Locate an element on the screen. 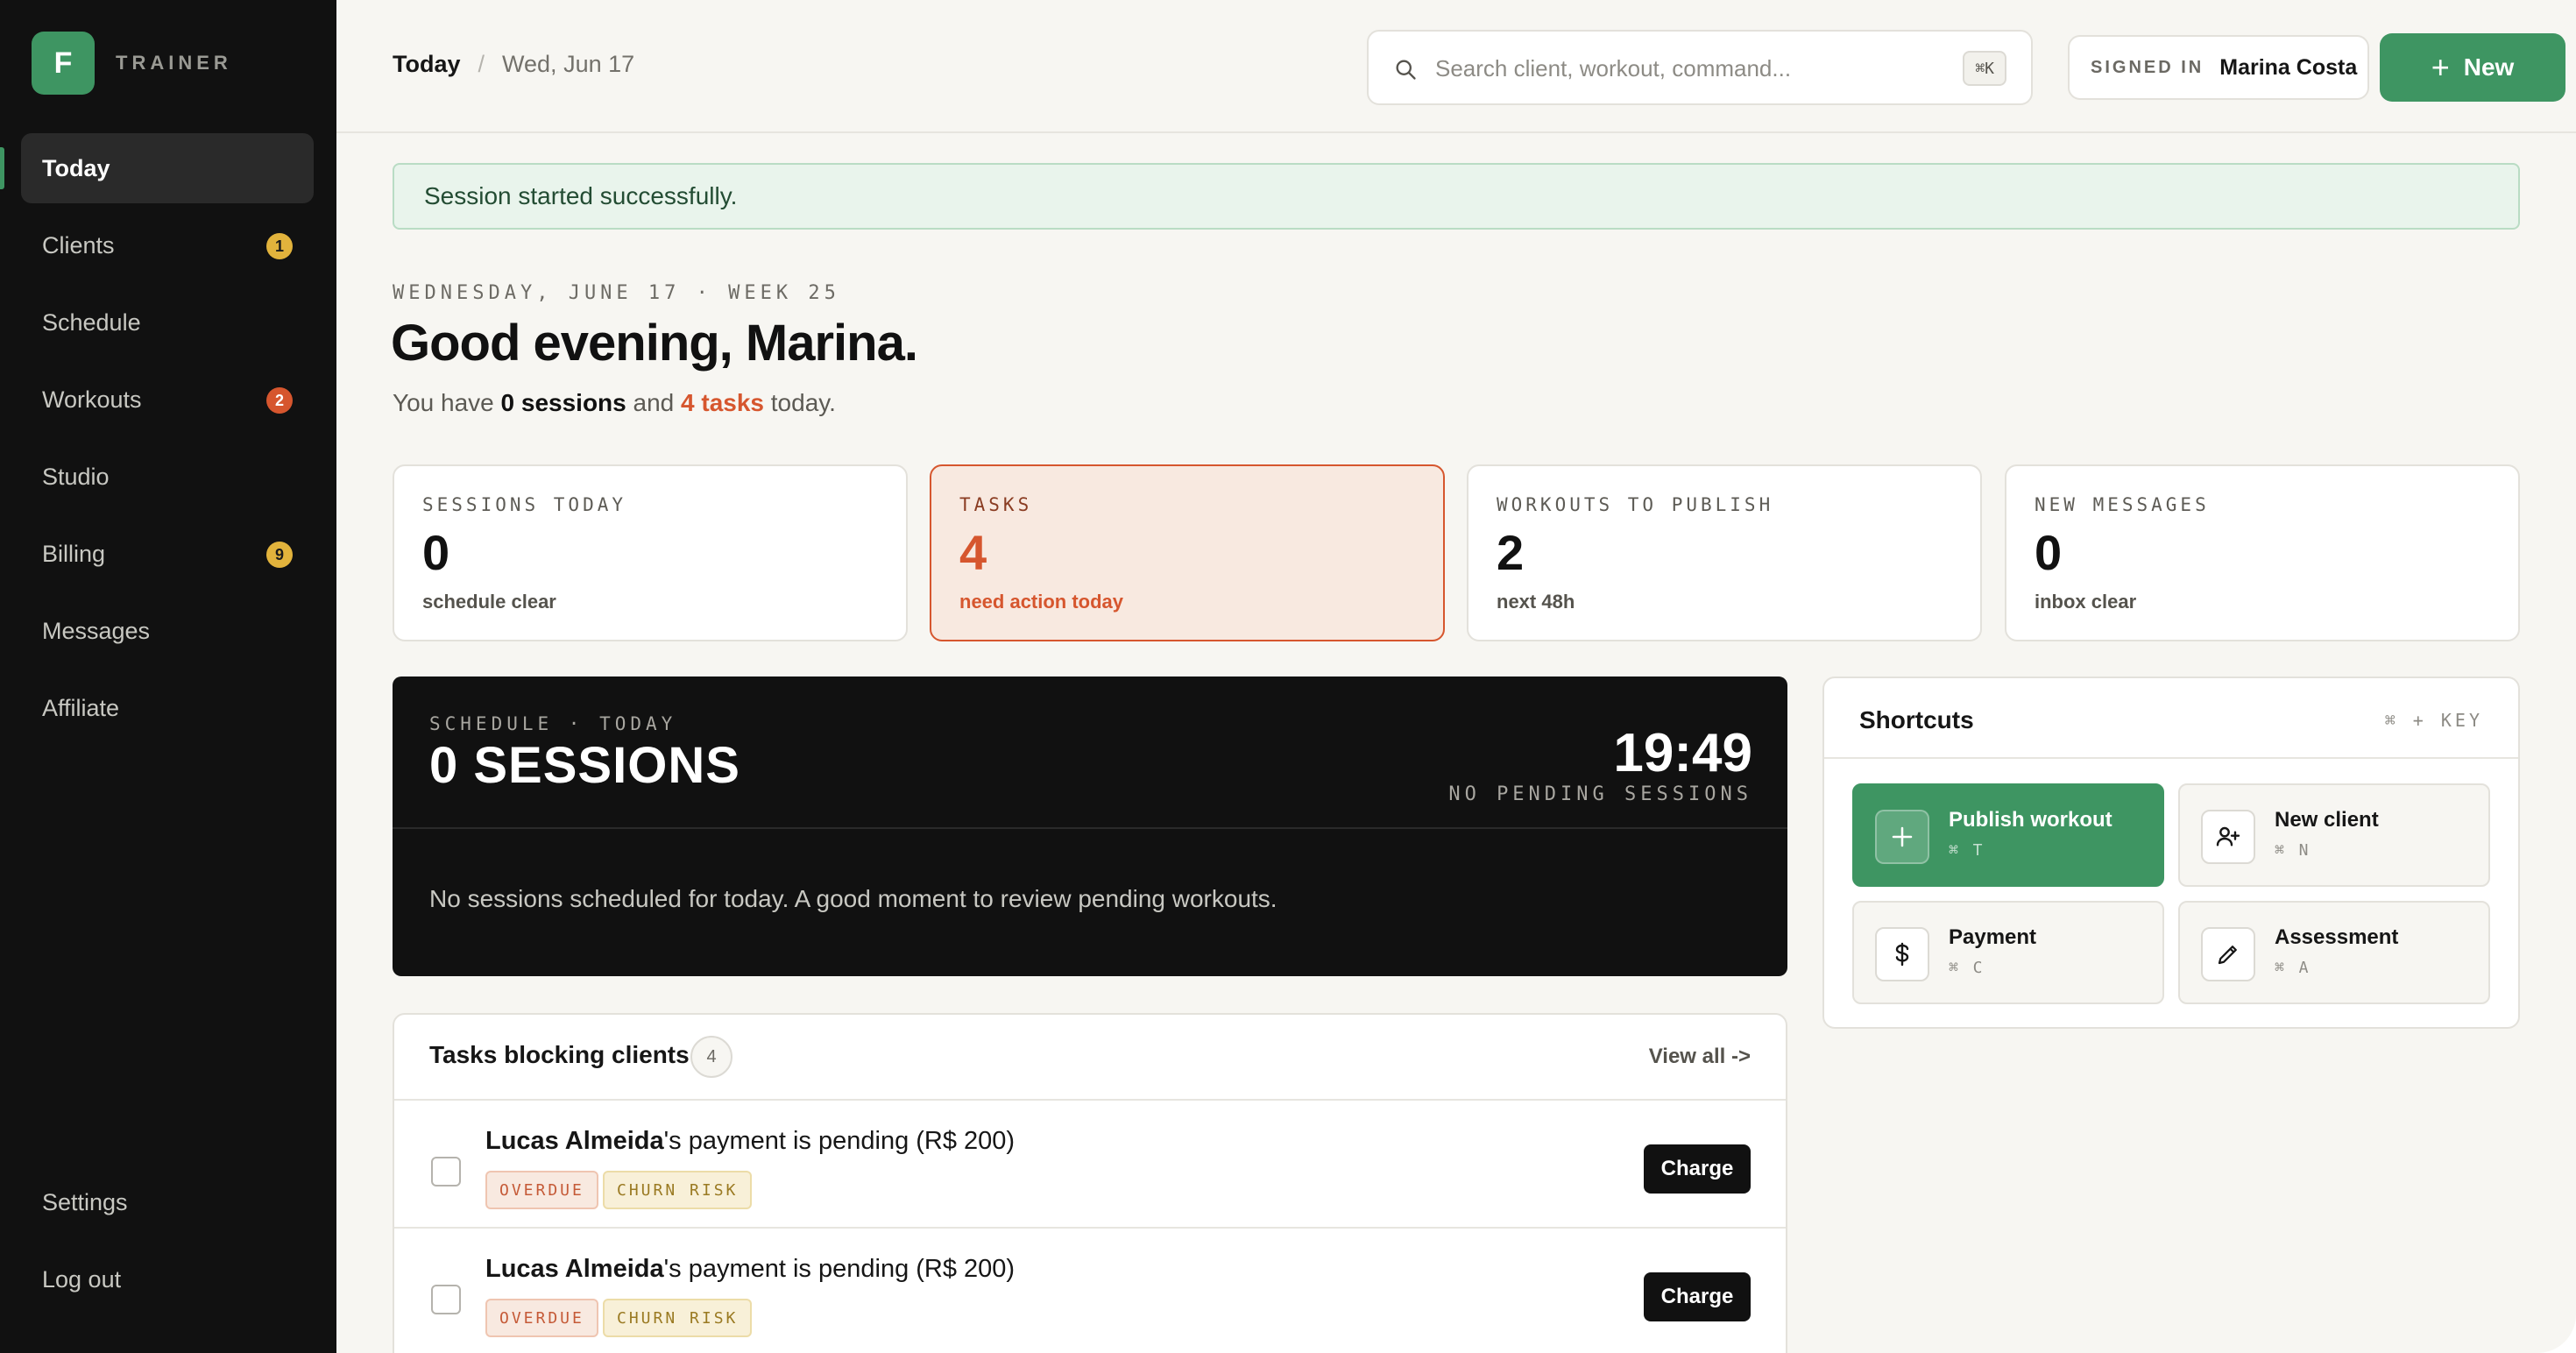 The width and height of the screenshot is (2576, 1353). sidebar-item-schedule: Schedule is located at coordinates (167, 322).